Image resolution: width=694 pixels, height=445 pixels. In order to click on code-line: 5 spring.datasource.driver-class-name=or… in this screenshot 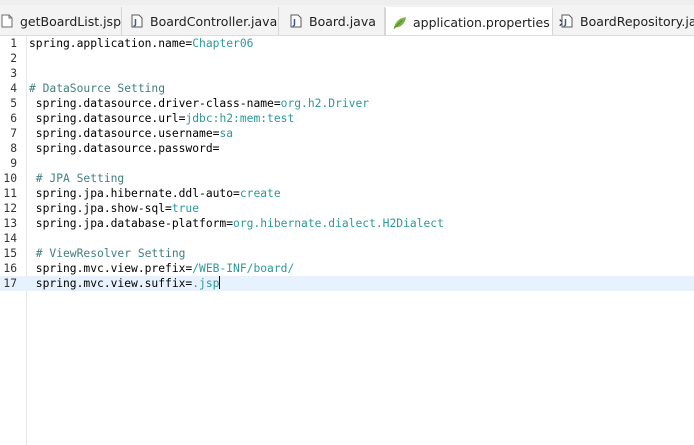, I will do `click(347, 103)`.